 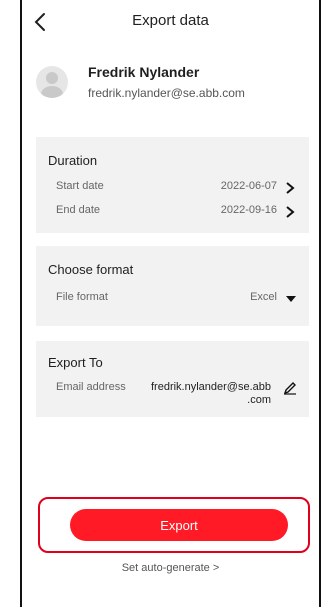 What do you see at coordinates (91, 269) in the screenshot?
I see `format-title: Choose format` at bounding box center [91, 269].